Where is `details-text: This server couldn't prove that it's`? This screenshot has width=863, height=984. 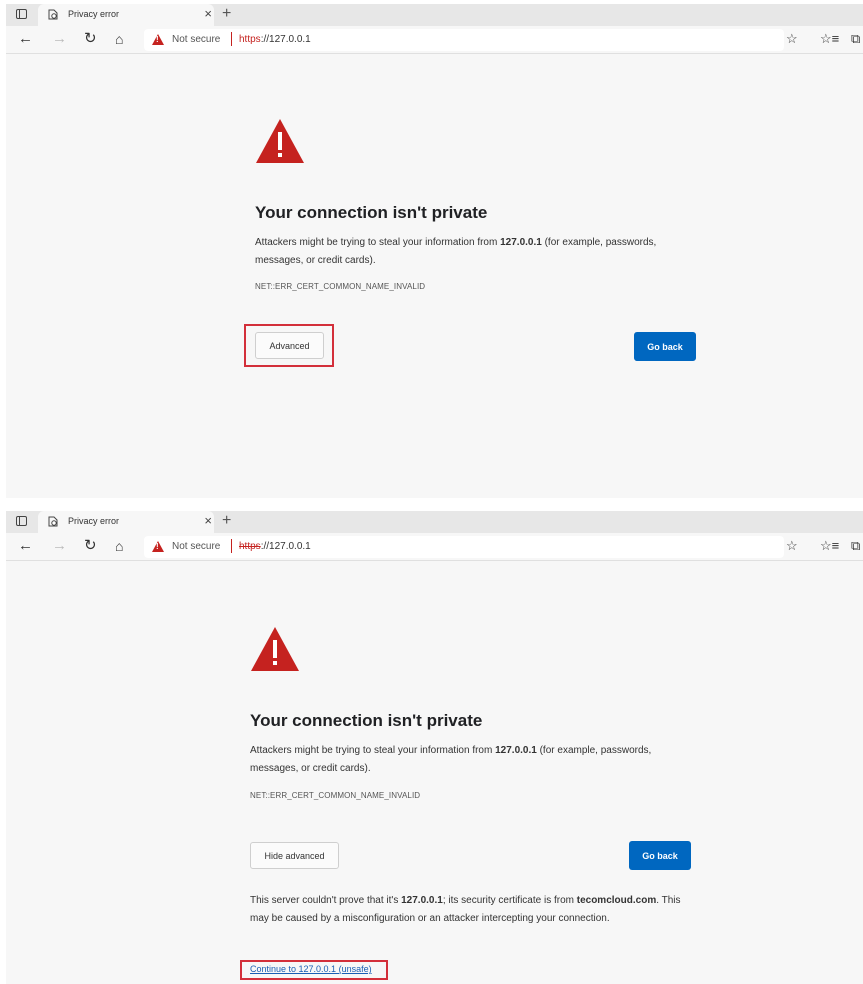
details-text: This server couldn't prove that it's is located at coordinates (326, 900).